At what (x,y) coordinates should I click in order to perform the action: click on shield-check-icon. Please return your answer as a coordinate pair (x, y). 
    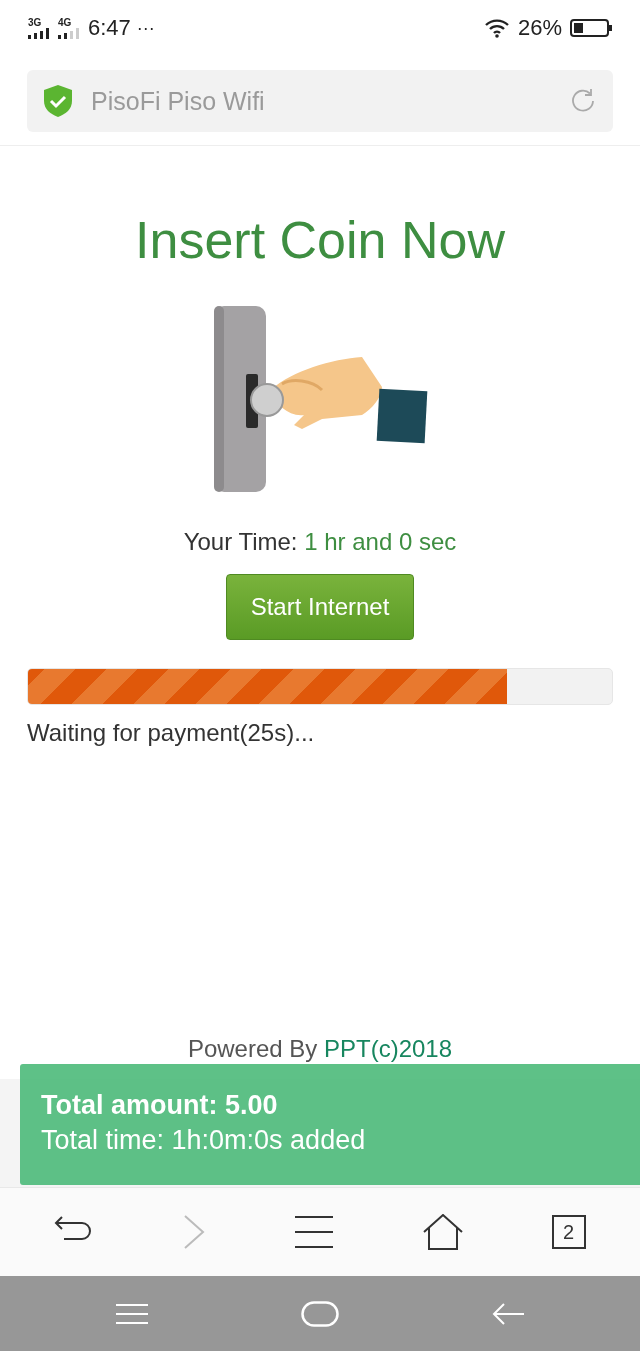
    Looking at the image, I should click on (58, 101).